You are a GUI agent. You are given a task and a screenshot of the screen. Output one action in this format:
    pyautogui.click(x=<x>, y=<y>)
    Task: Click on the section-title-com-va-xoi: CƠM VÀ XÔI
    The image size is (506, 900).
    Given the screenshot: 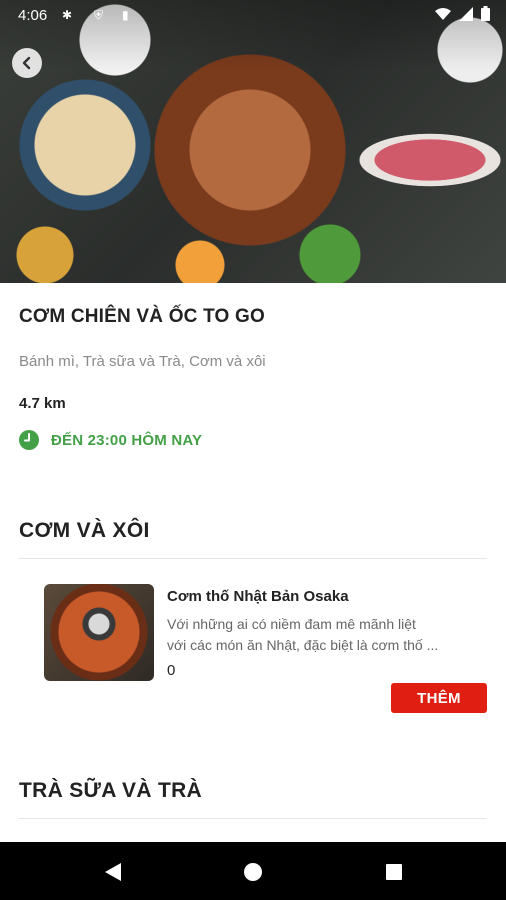 What is the action you would take?
    pyautogui.click(x=84, y=530)
    